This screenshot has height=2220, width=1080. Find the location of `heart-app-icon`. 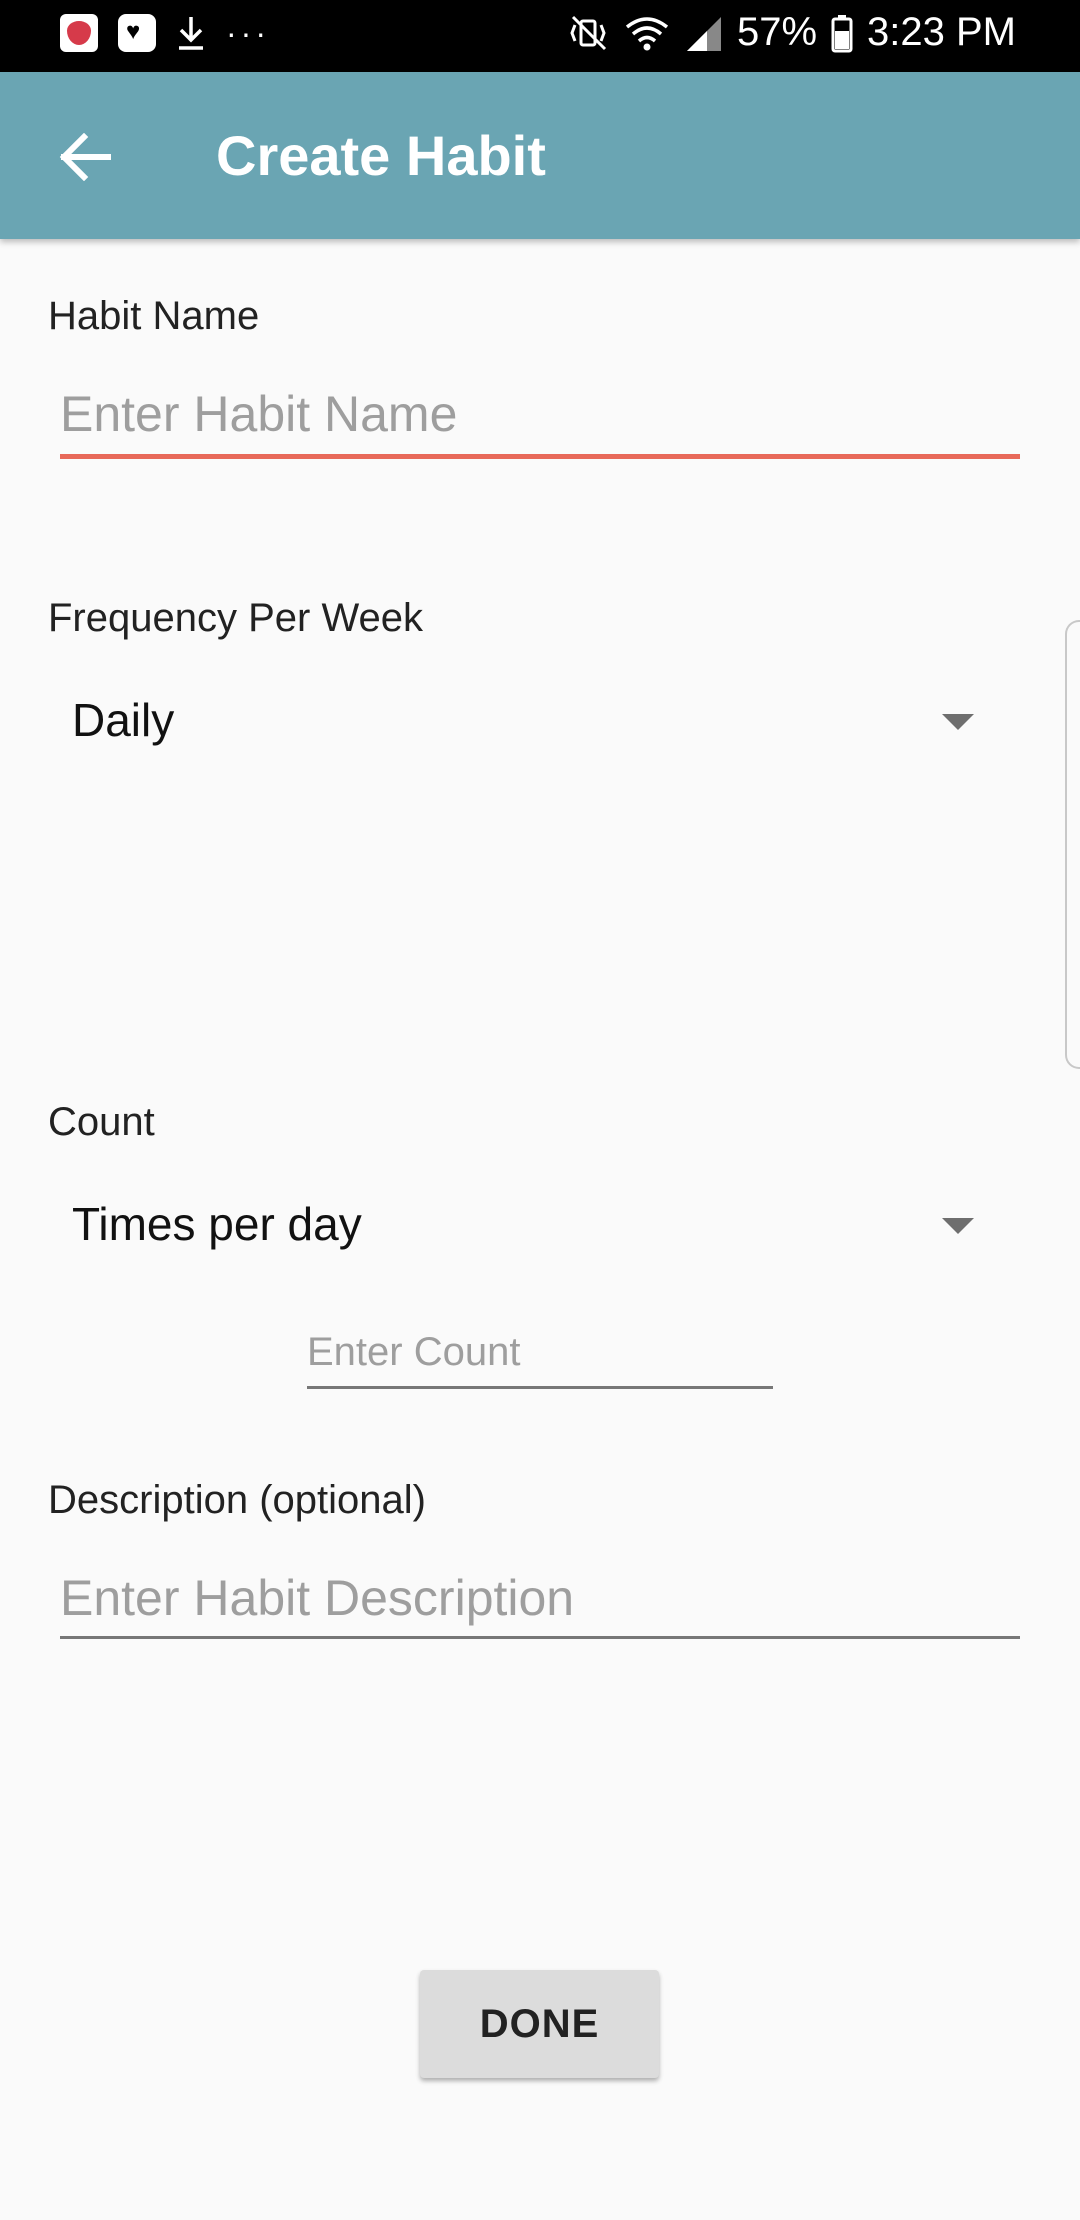

heart-app-icon is located at coordinates (79, 33).